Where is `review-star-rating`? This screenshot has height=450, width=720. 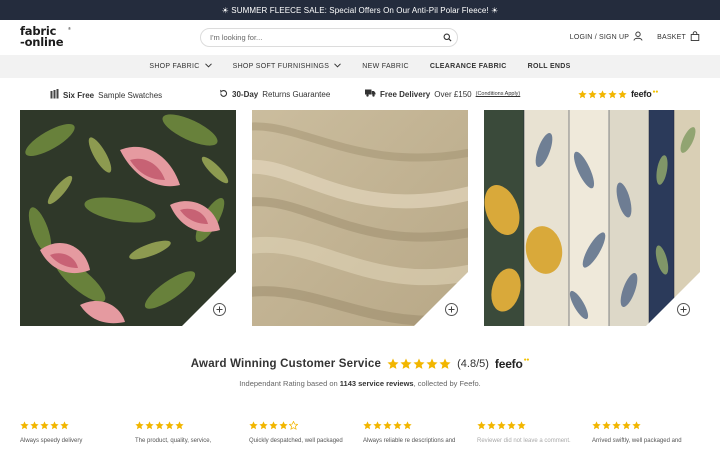 review-star-rating is located at coordinates (304, 425).